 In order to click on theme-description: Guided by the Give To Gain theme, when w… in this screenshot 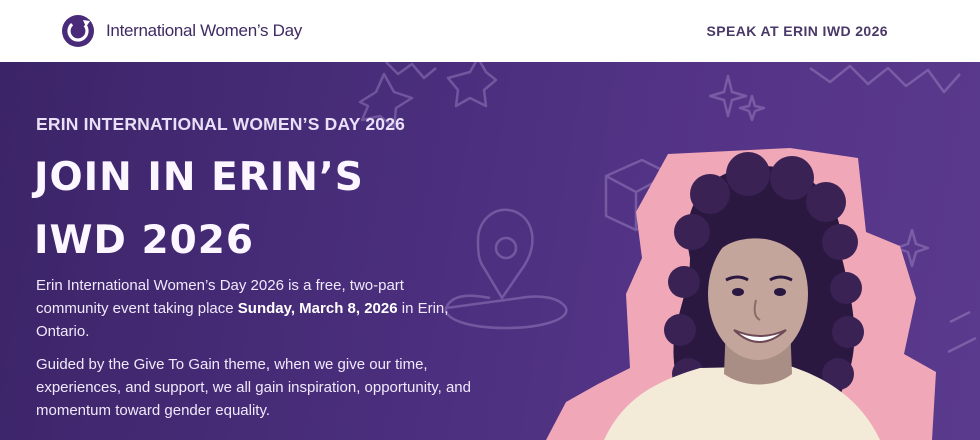, I will do `click(253, 387)`.